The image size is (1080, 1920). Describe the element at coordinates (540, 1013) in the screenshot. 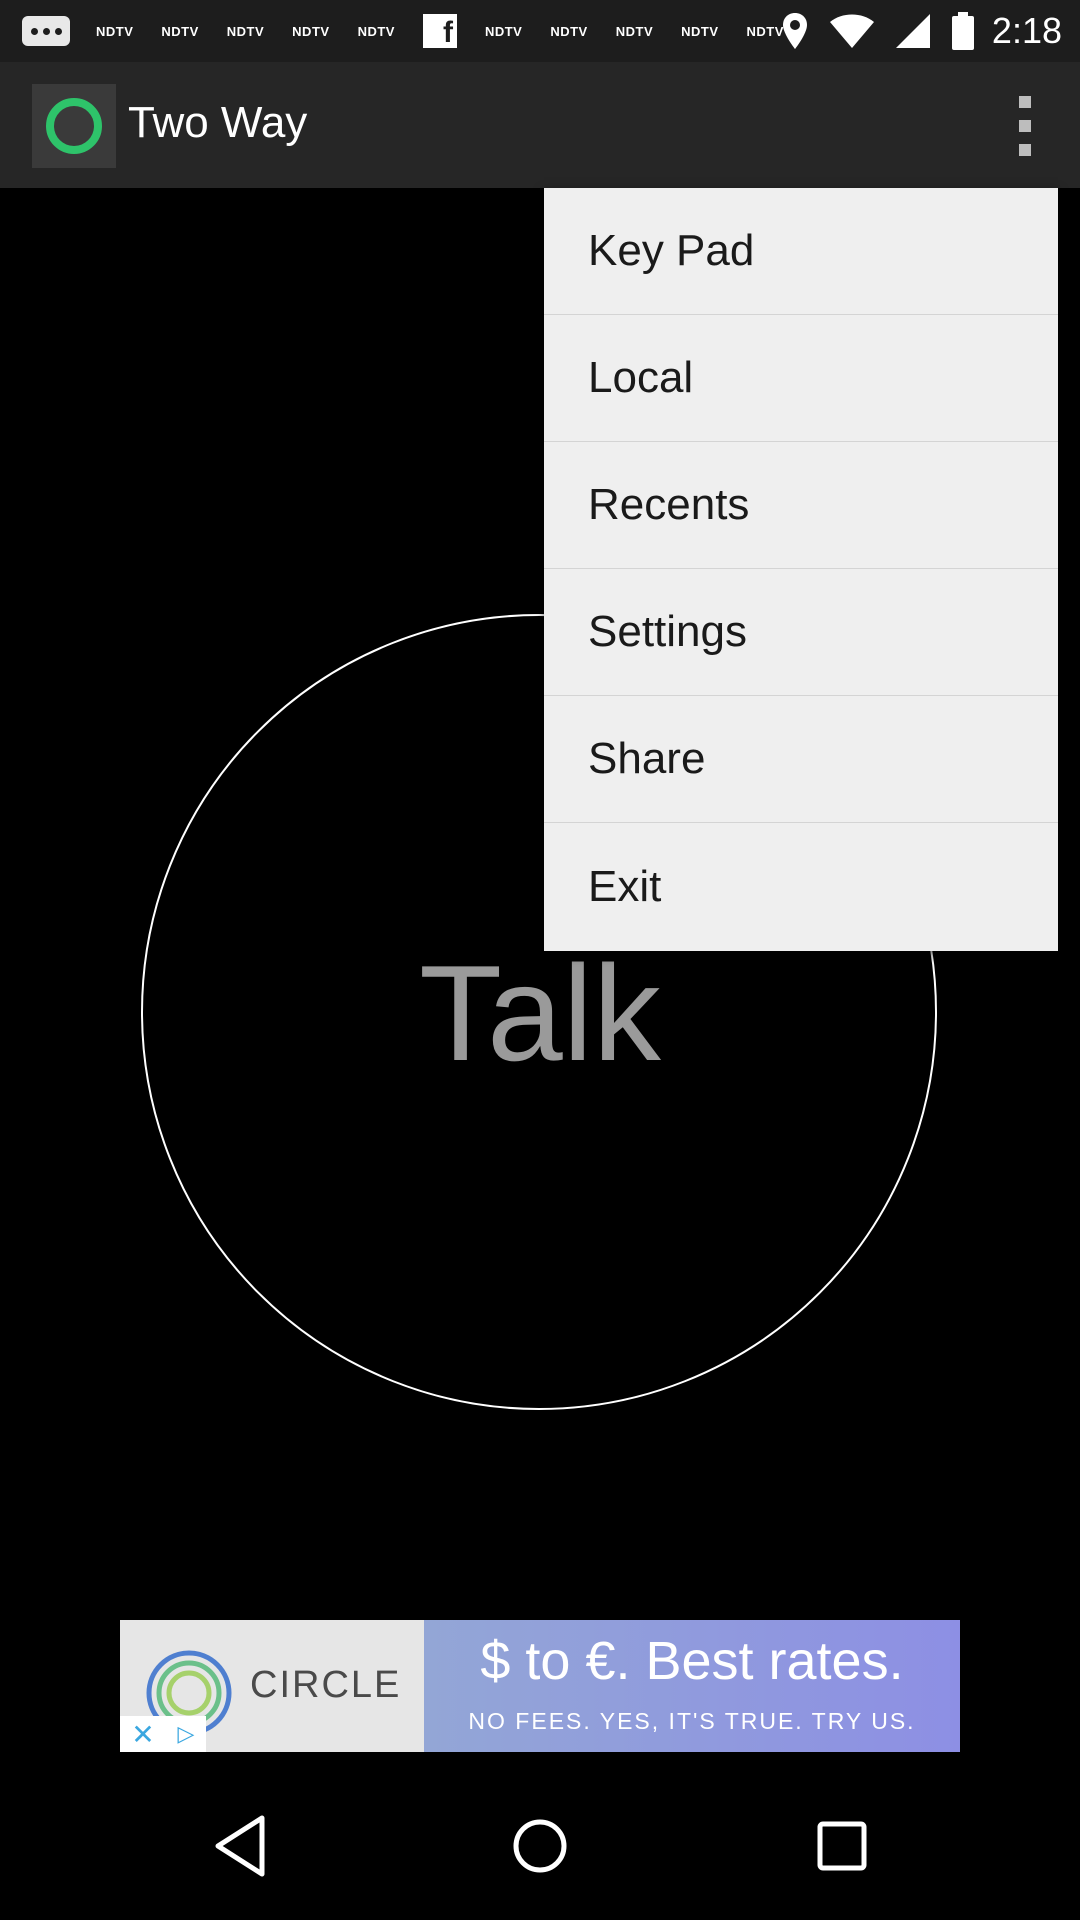

I see `talk-label: Talk` at that location.